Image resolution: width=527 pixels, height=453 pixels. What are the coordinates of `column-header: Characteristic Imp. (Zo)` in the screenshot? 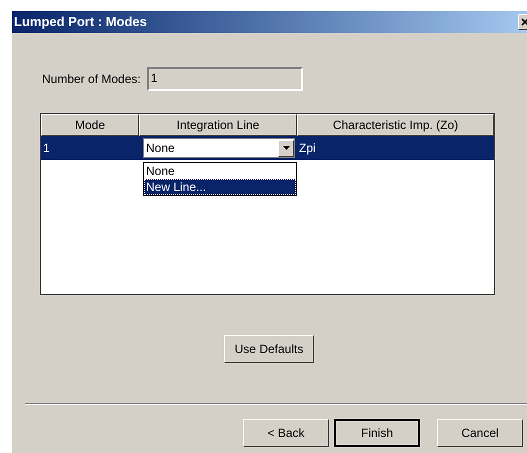 It's located at (395, 125).